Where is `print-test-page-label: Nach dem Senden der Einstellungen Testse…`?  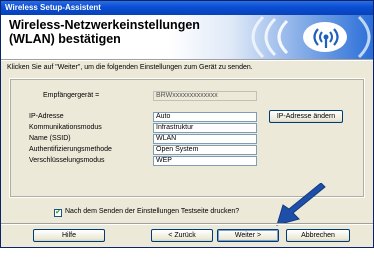
print-test-page-label: Nach dem Senden der Einstellungen Testse… is located at coordinates (152, 211).